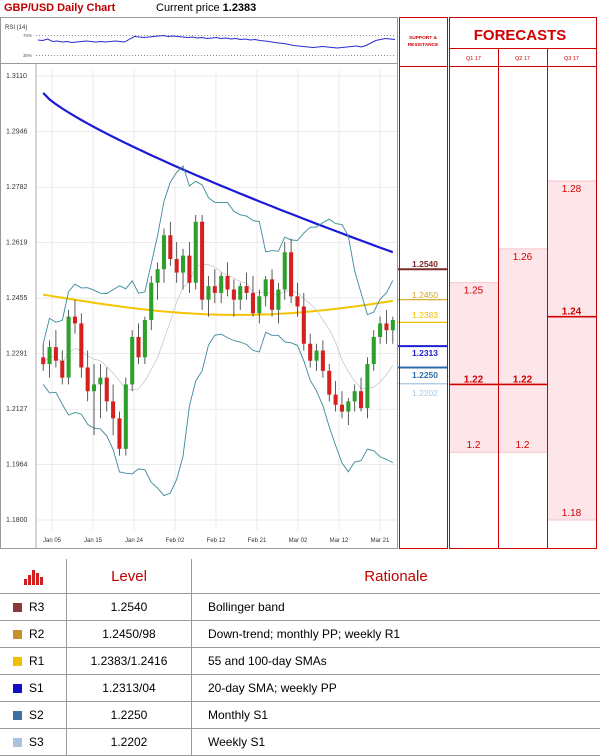 Image resolution: width=600 pixels, height=756 pixels. What do you see at coordinates (17, 298) in the screenshot?
I see `y-tick-label: 1.2455` at bounding box center [17, 298].